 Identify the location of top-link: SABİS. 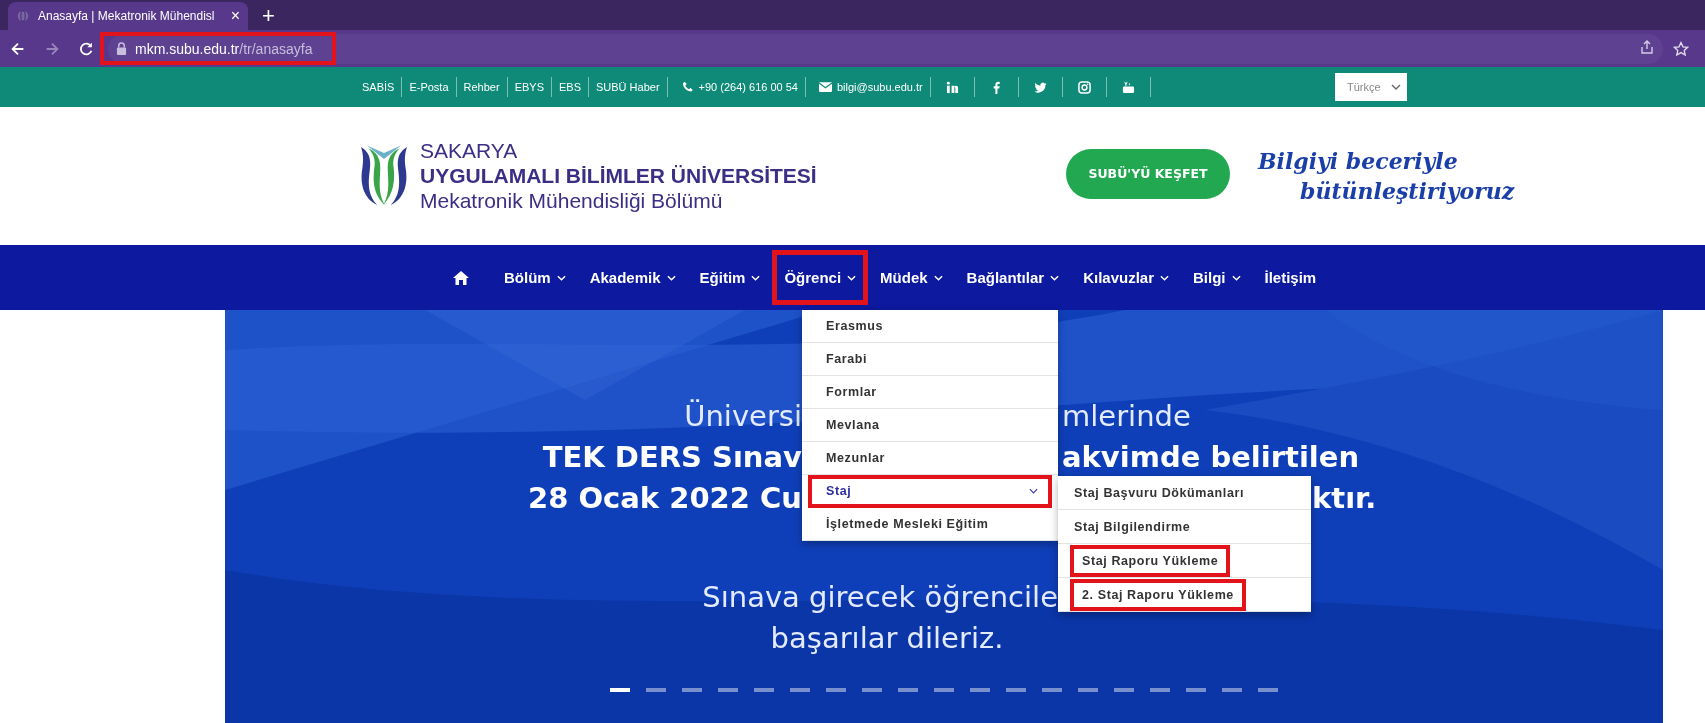
(378, 87).